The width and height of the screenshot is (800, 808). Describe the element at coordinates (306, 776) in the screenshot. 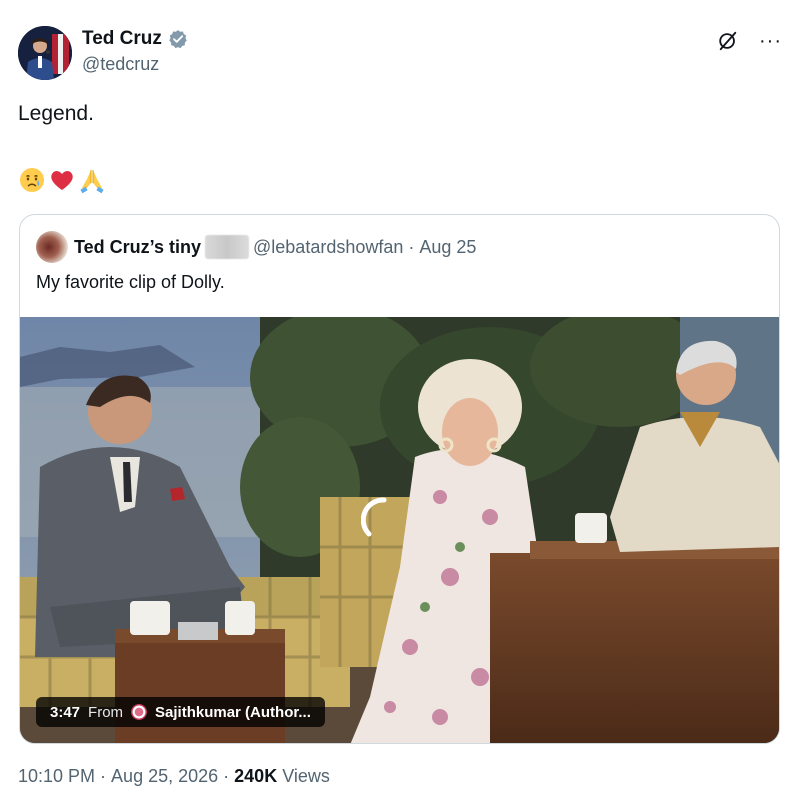

I see `views-label: Views` at that location.